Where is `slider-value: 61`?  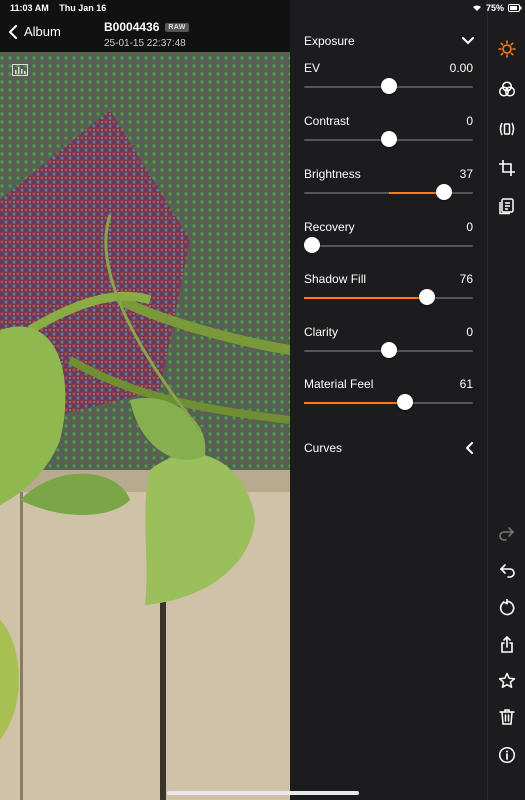 slider-value: 61 is located at coordinates (466, 384).